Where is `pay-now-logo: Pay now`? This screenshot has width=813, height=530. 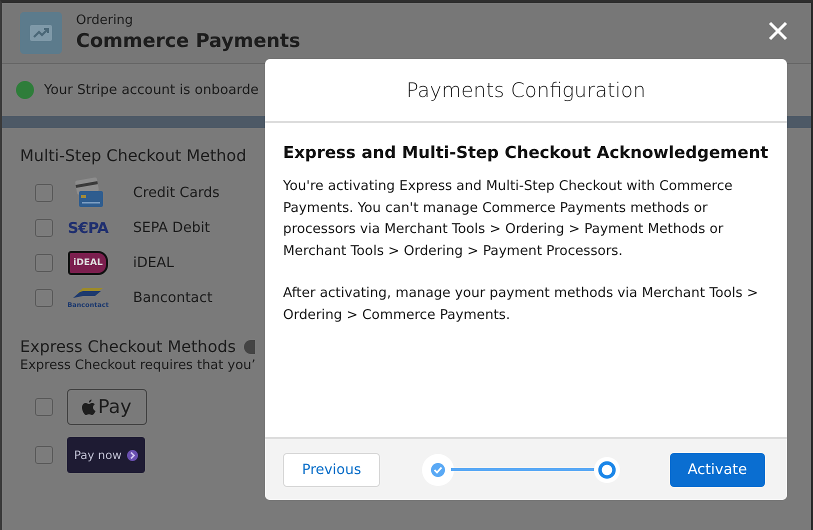
pay-now-logo: Pay now is located at coordinates (106, 455).